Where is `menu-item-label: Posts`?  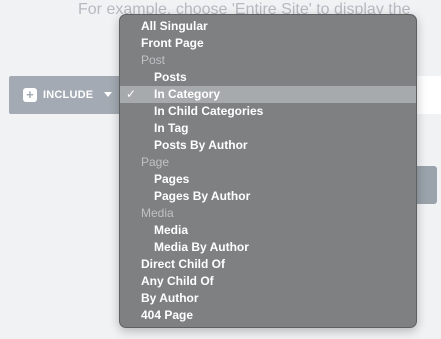 menu-item-label: Posts is located at coordinates (170, 77).